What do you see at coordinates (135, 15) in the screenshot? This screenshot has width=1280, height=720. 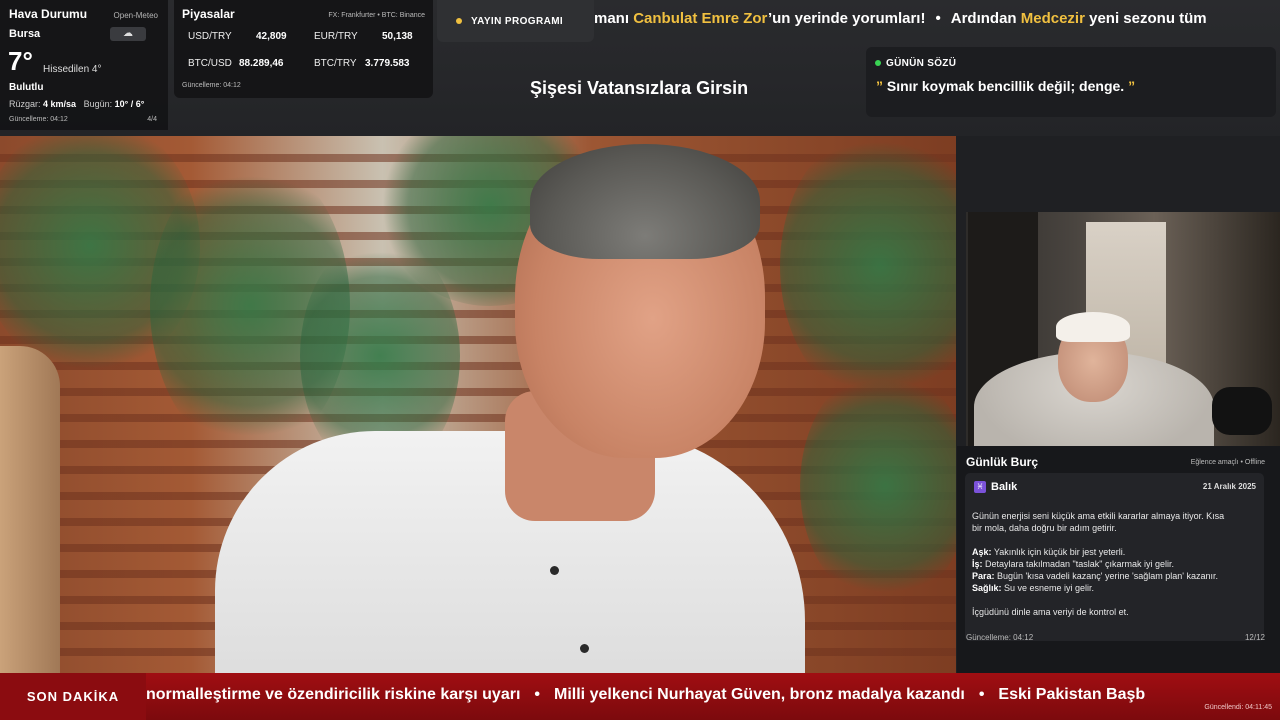 I see `weather-source: Open-Meteo` at bounding box center [135, 15].